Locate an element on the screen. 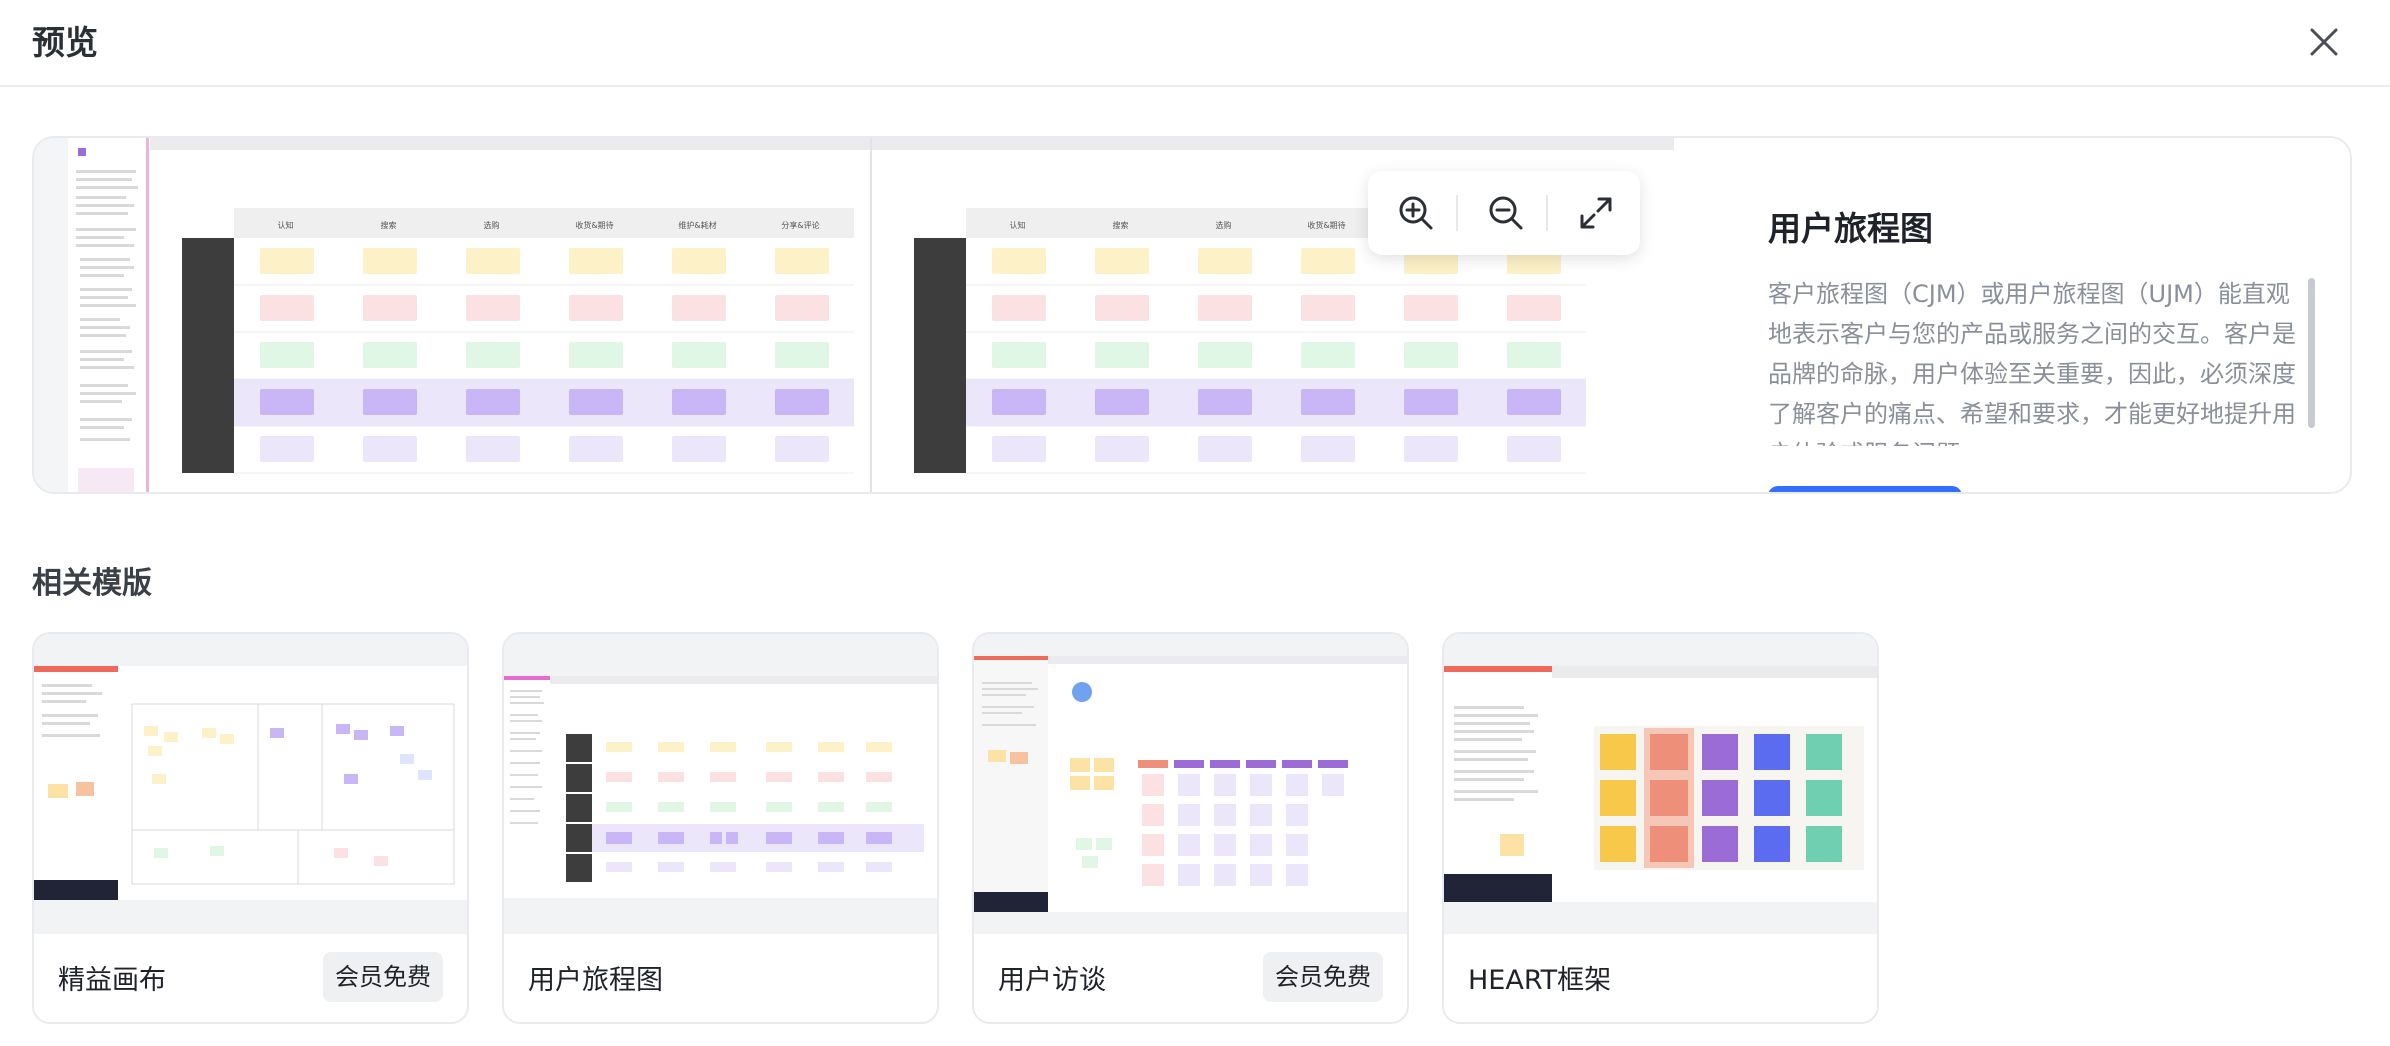  stage-label: 分享&评论 is located at coordinates (800, 225).